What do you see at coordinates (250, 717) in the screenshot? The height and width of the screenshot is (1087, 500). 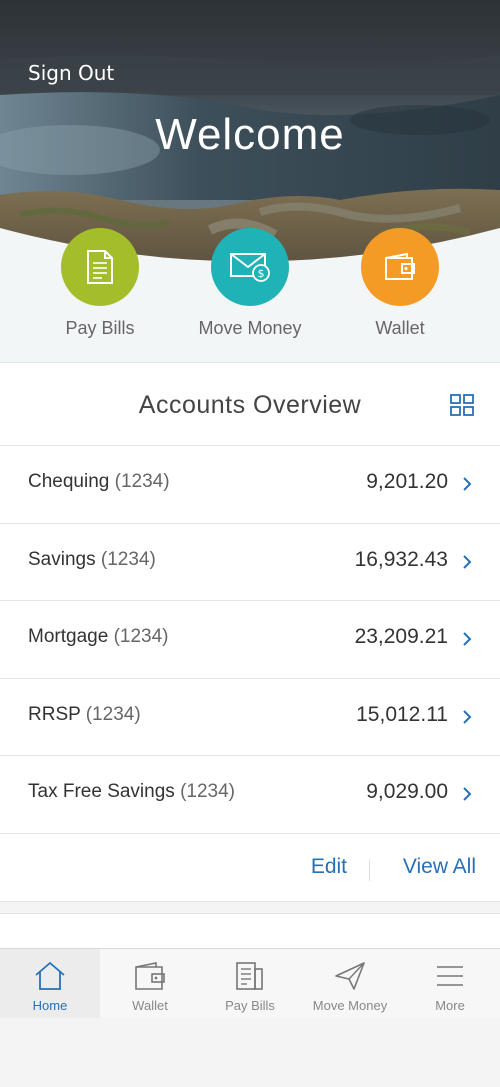 I see `account-row-rrsp: RRSP (1234) 15,012.11` at bounding box center [250, 717].